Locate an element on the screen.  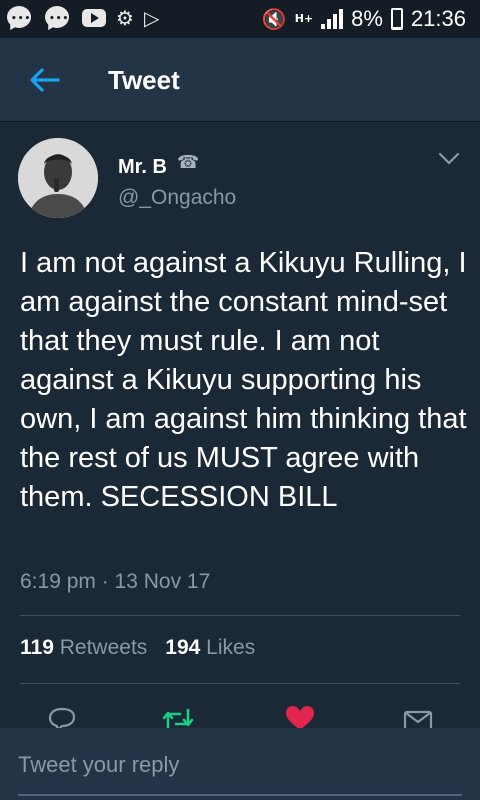
retweets-stat: 119 Retweets is located at coordinates (83, 647).